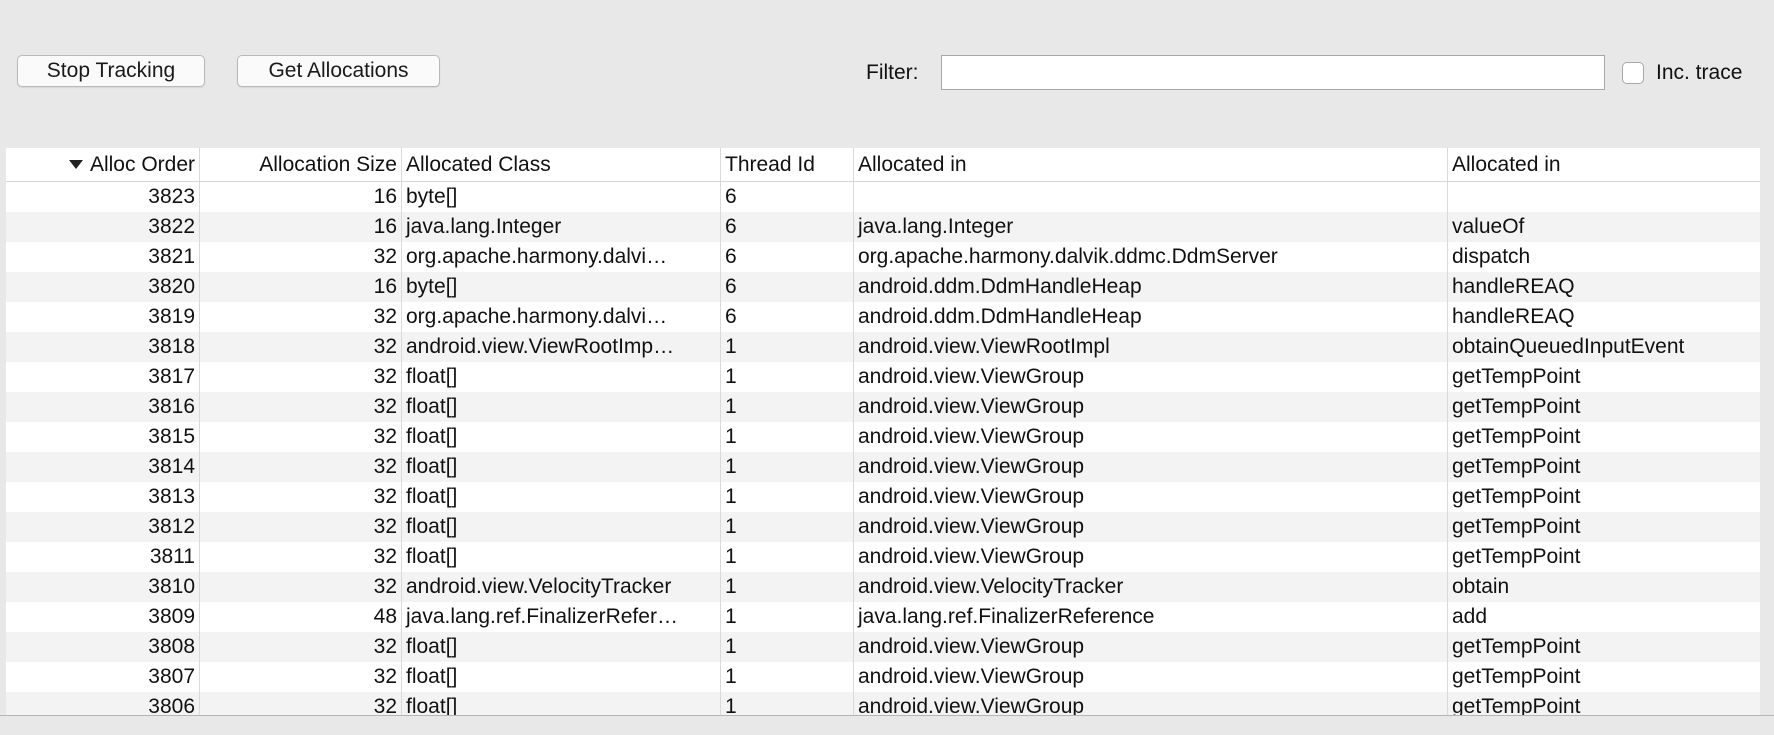 The height and width of the screenshot is (735, 1774). I want to click on alloc-order-cell: 3818, so click(103, 347).